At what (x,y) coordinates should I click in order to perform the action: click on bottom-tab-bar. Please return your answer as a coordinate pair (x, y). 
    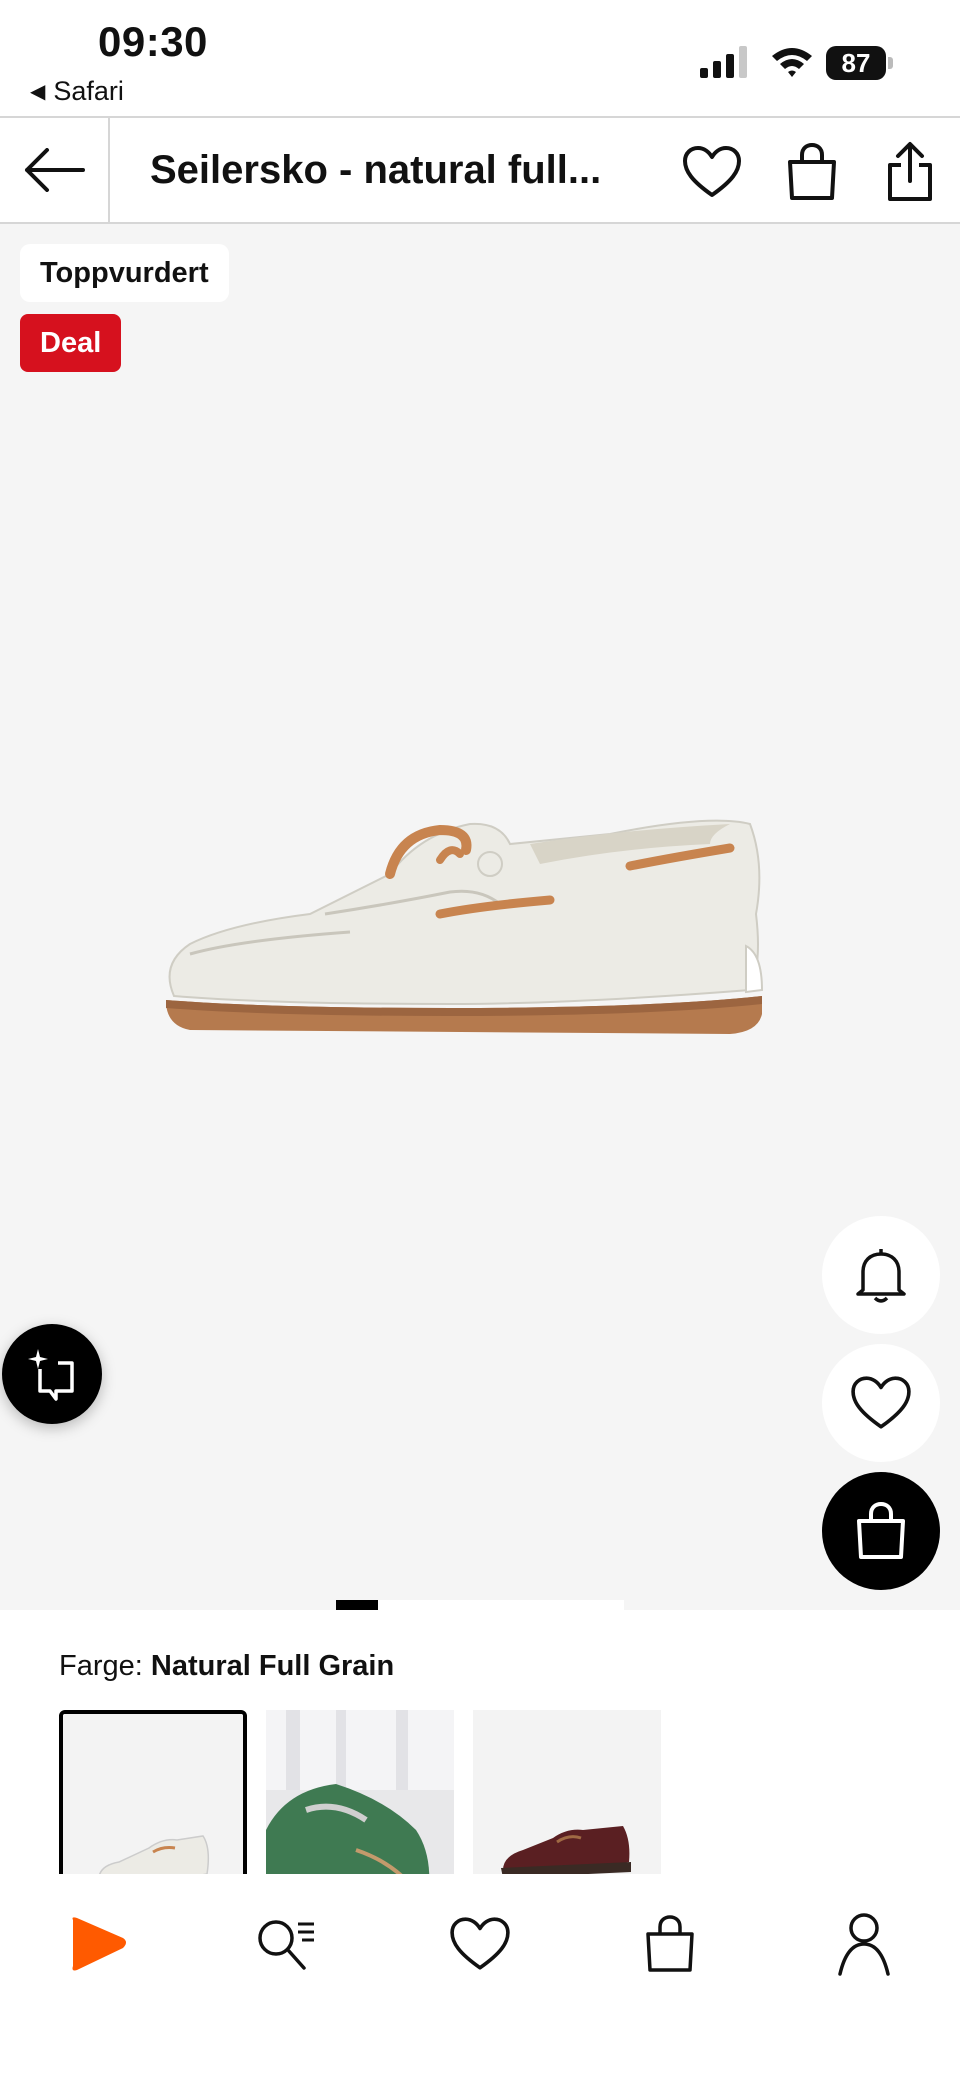
    Looking at the image, I should click on (480, 1976).